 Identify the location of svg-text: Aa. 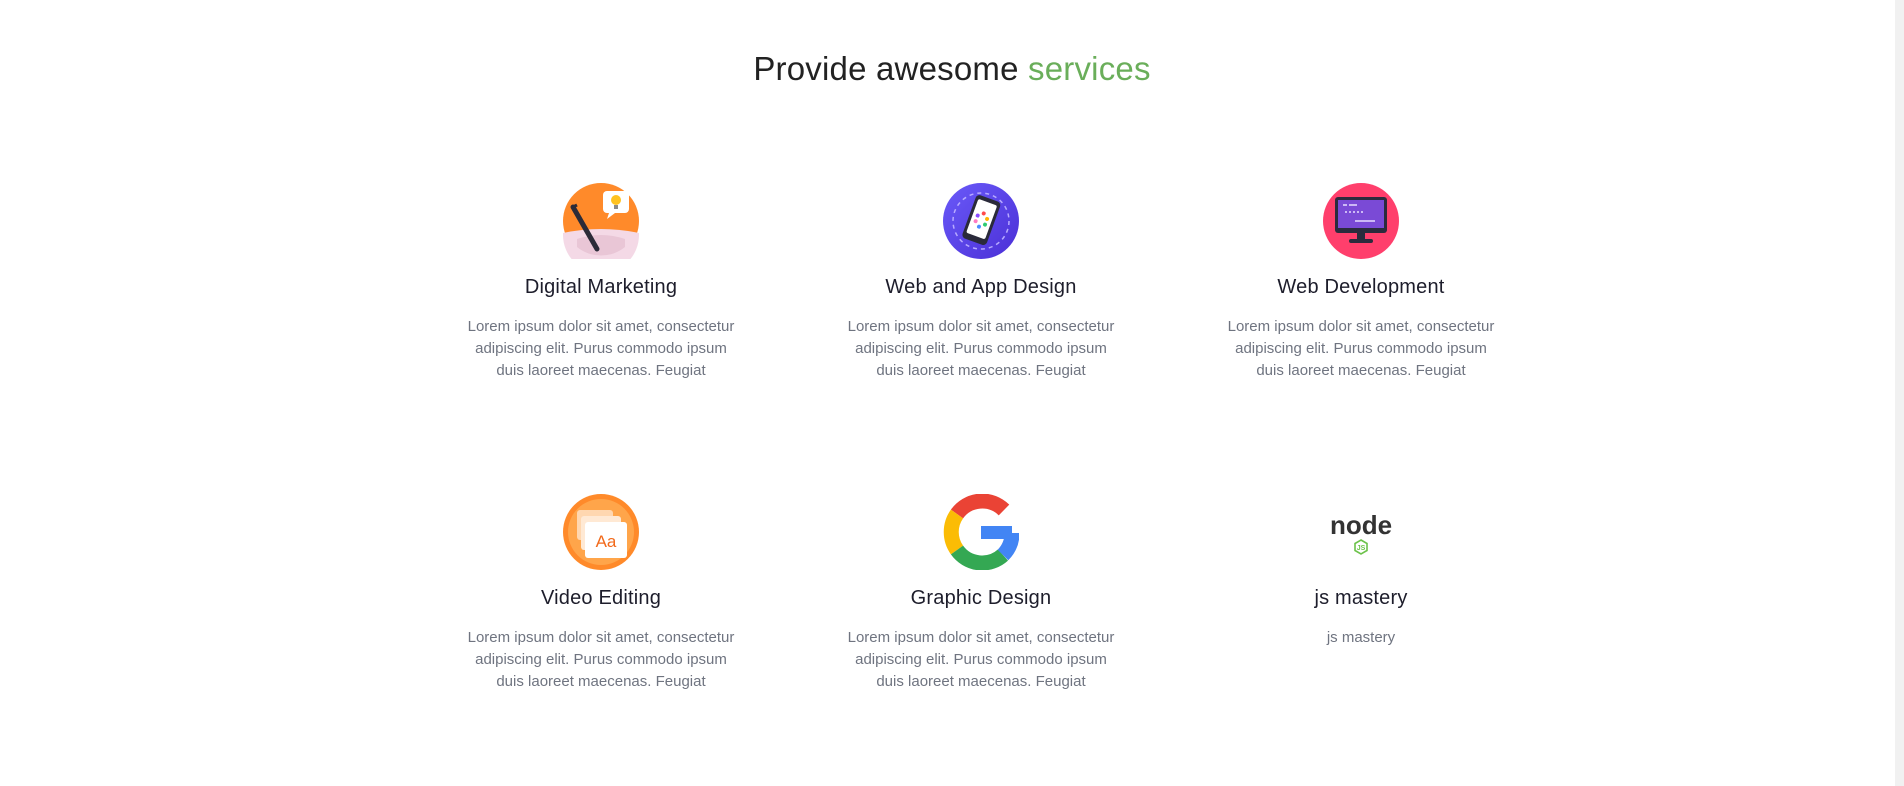
(606, 541).